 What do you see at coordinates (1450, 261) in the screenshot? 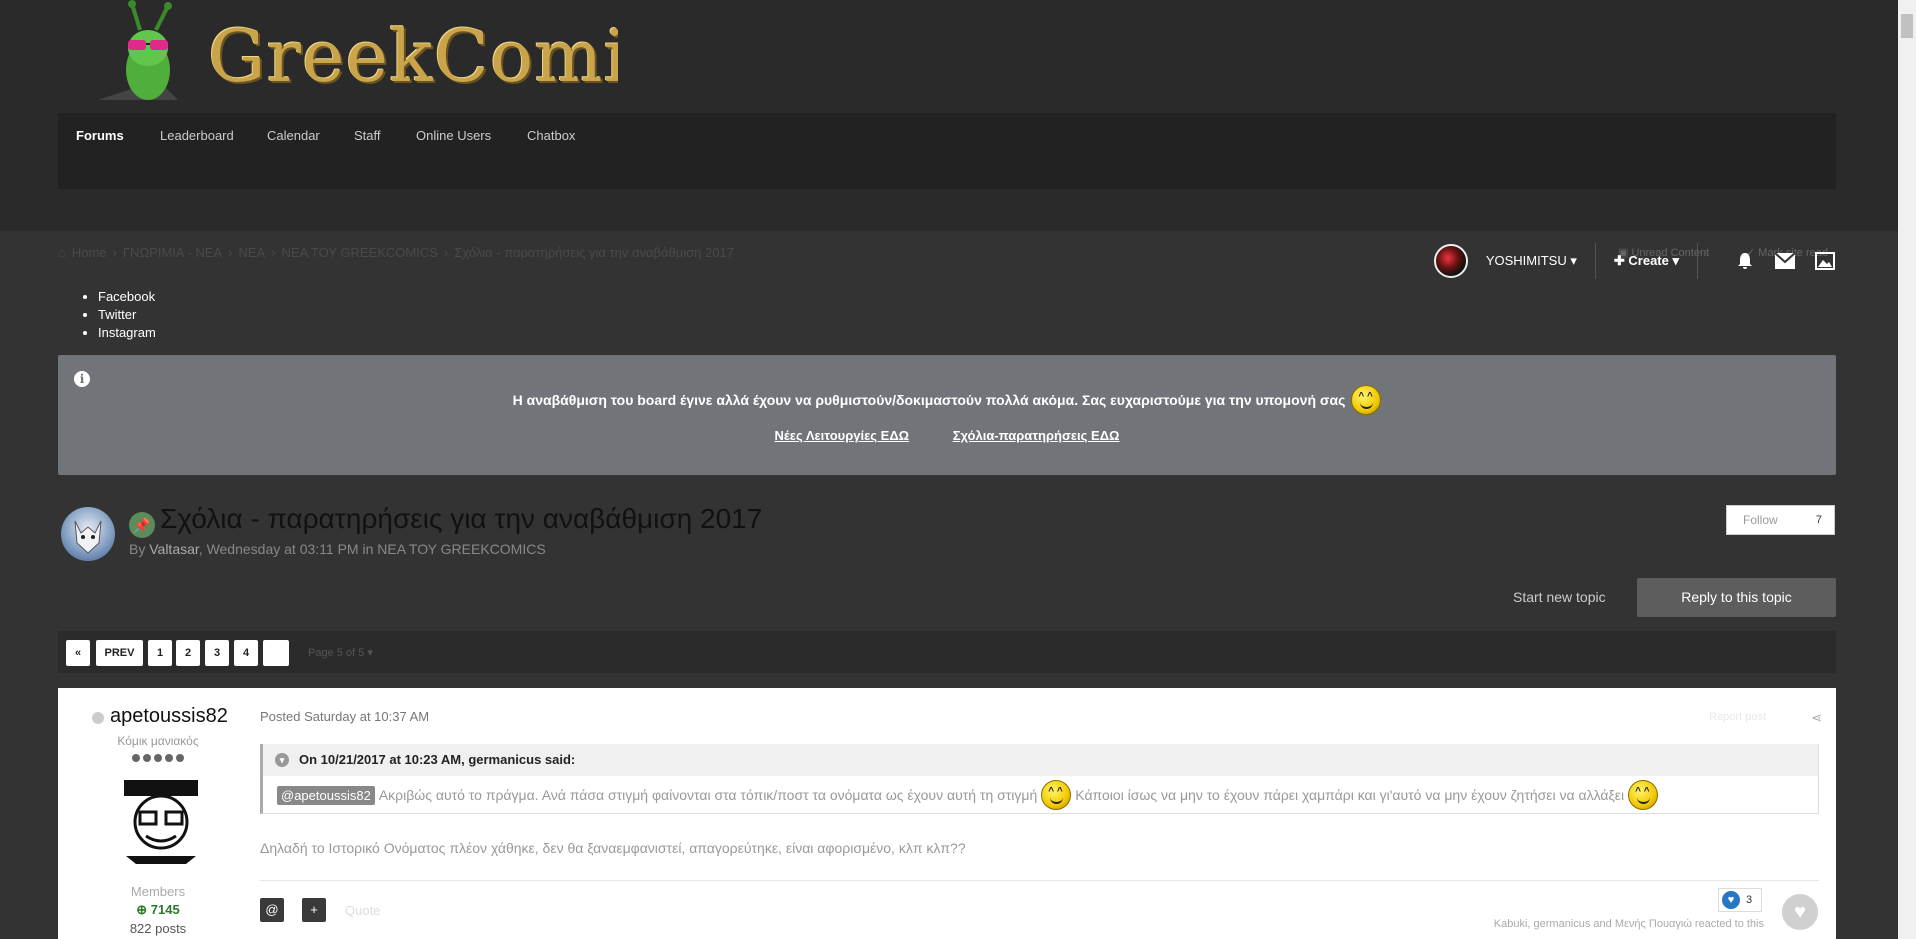
I see `user-avatar` at bounding box center [1450, 261].